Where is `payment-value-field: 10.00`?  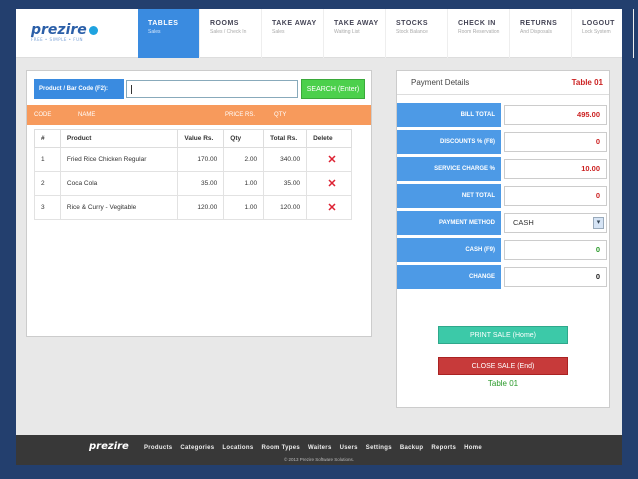
payment-value-field: 10.00 is located at coordinates (555, 169).